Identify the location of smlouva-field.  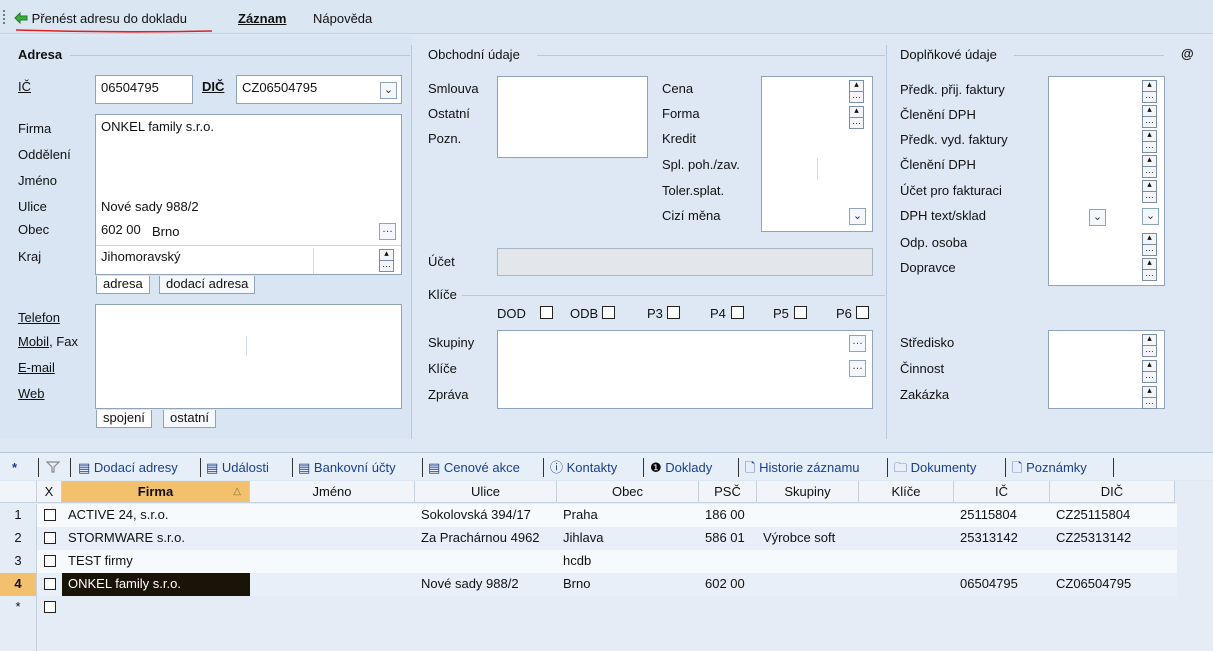
(572, 117).